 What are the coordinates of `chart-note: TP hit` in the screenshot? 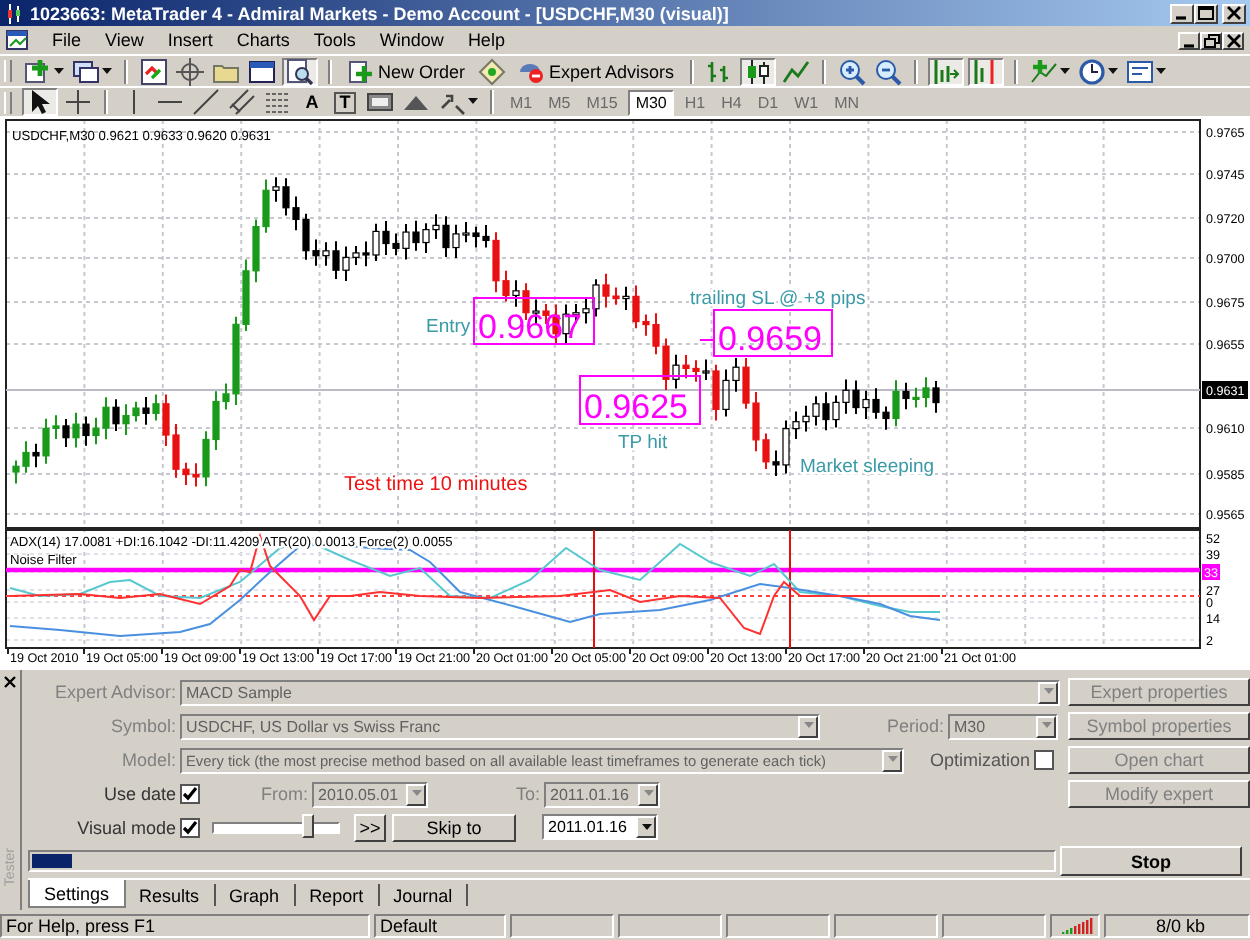 It's located at (643, 443).